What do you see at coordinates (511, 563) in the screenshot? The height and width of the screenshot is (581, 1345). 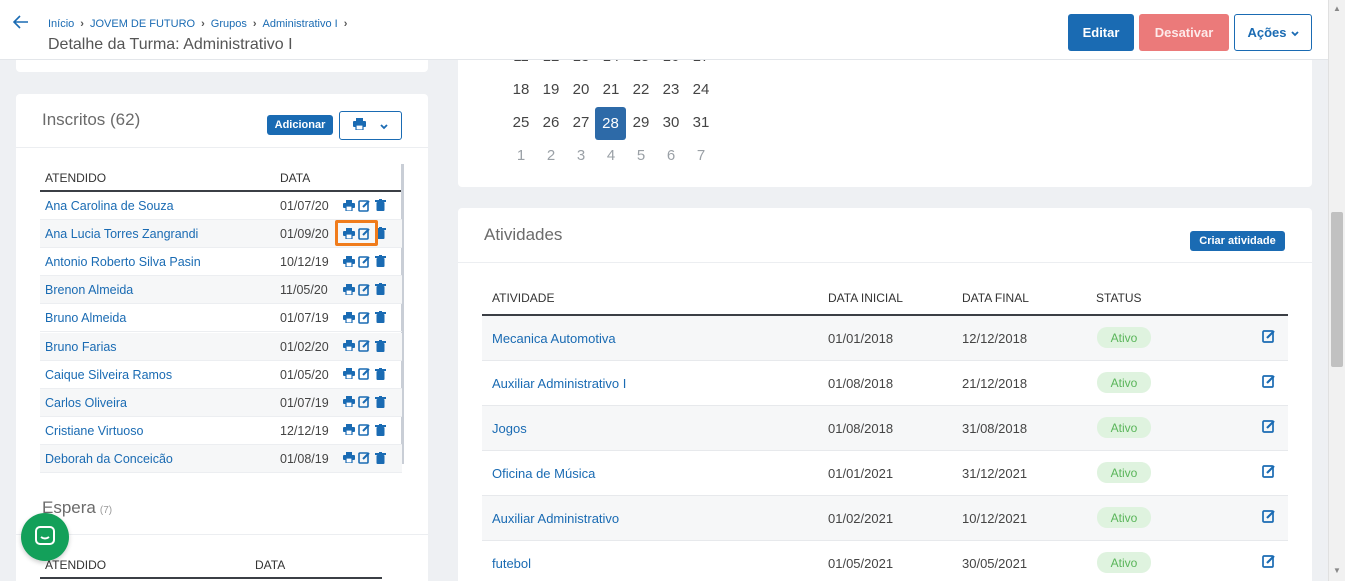 I see `activity-name-link: futebol` at bounding box center [511, 563].